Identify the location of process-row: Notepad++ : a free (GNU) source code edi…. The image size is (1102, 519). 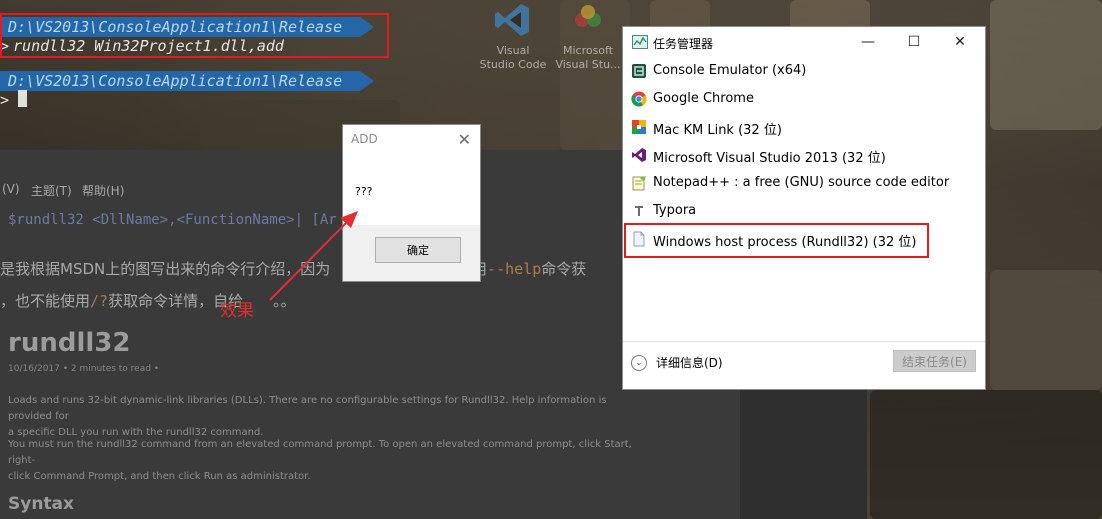
(804, 183).